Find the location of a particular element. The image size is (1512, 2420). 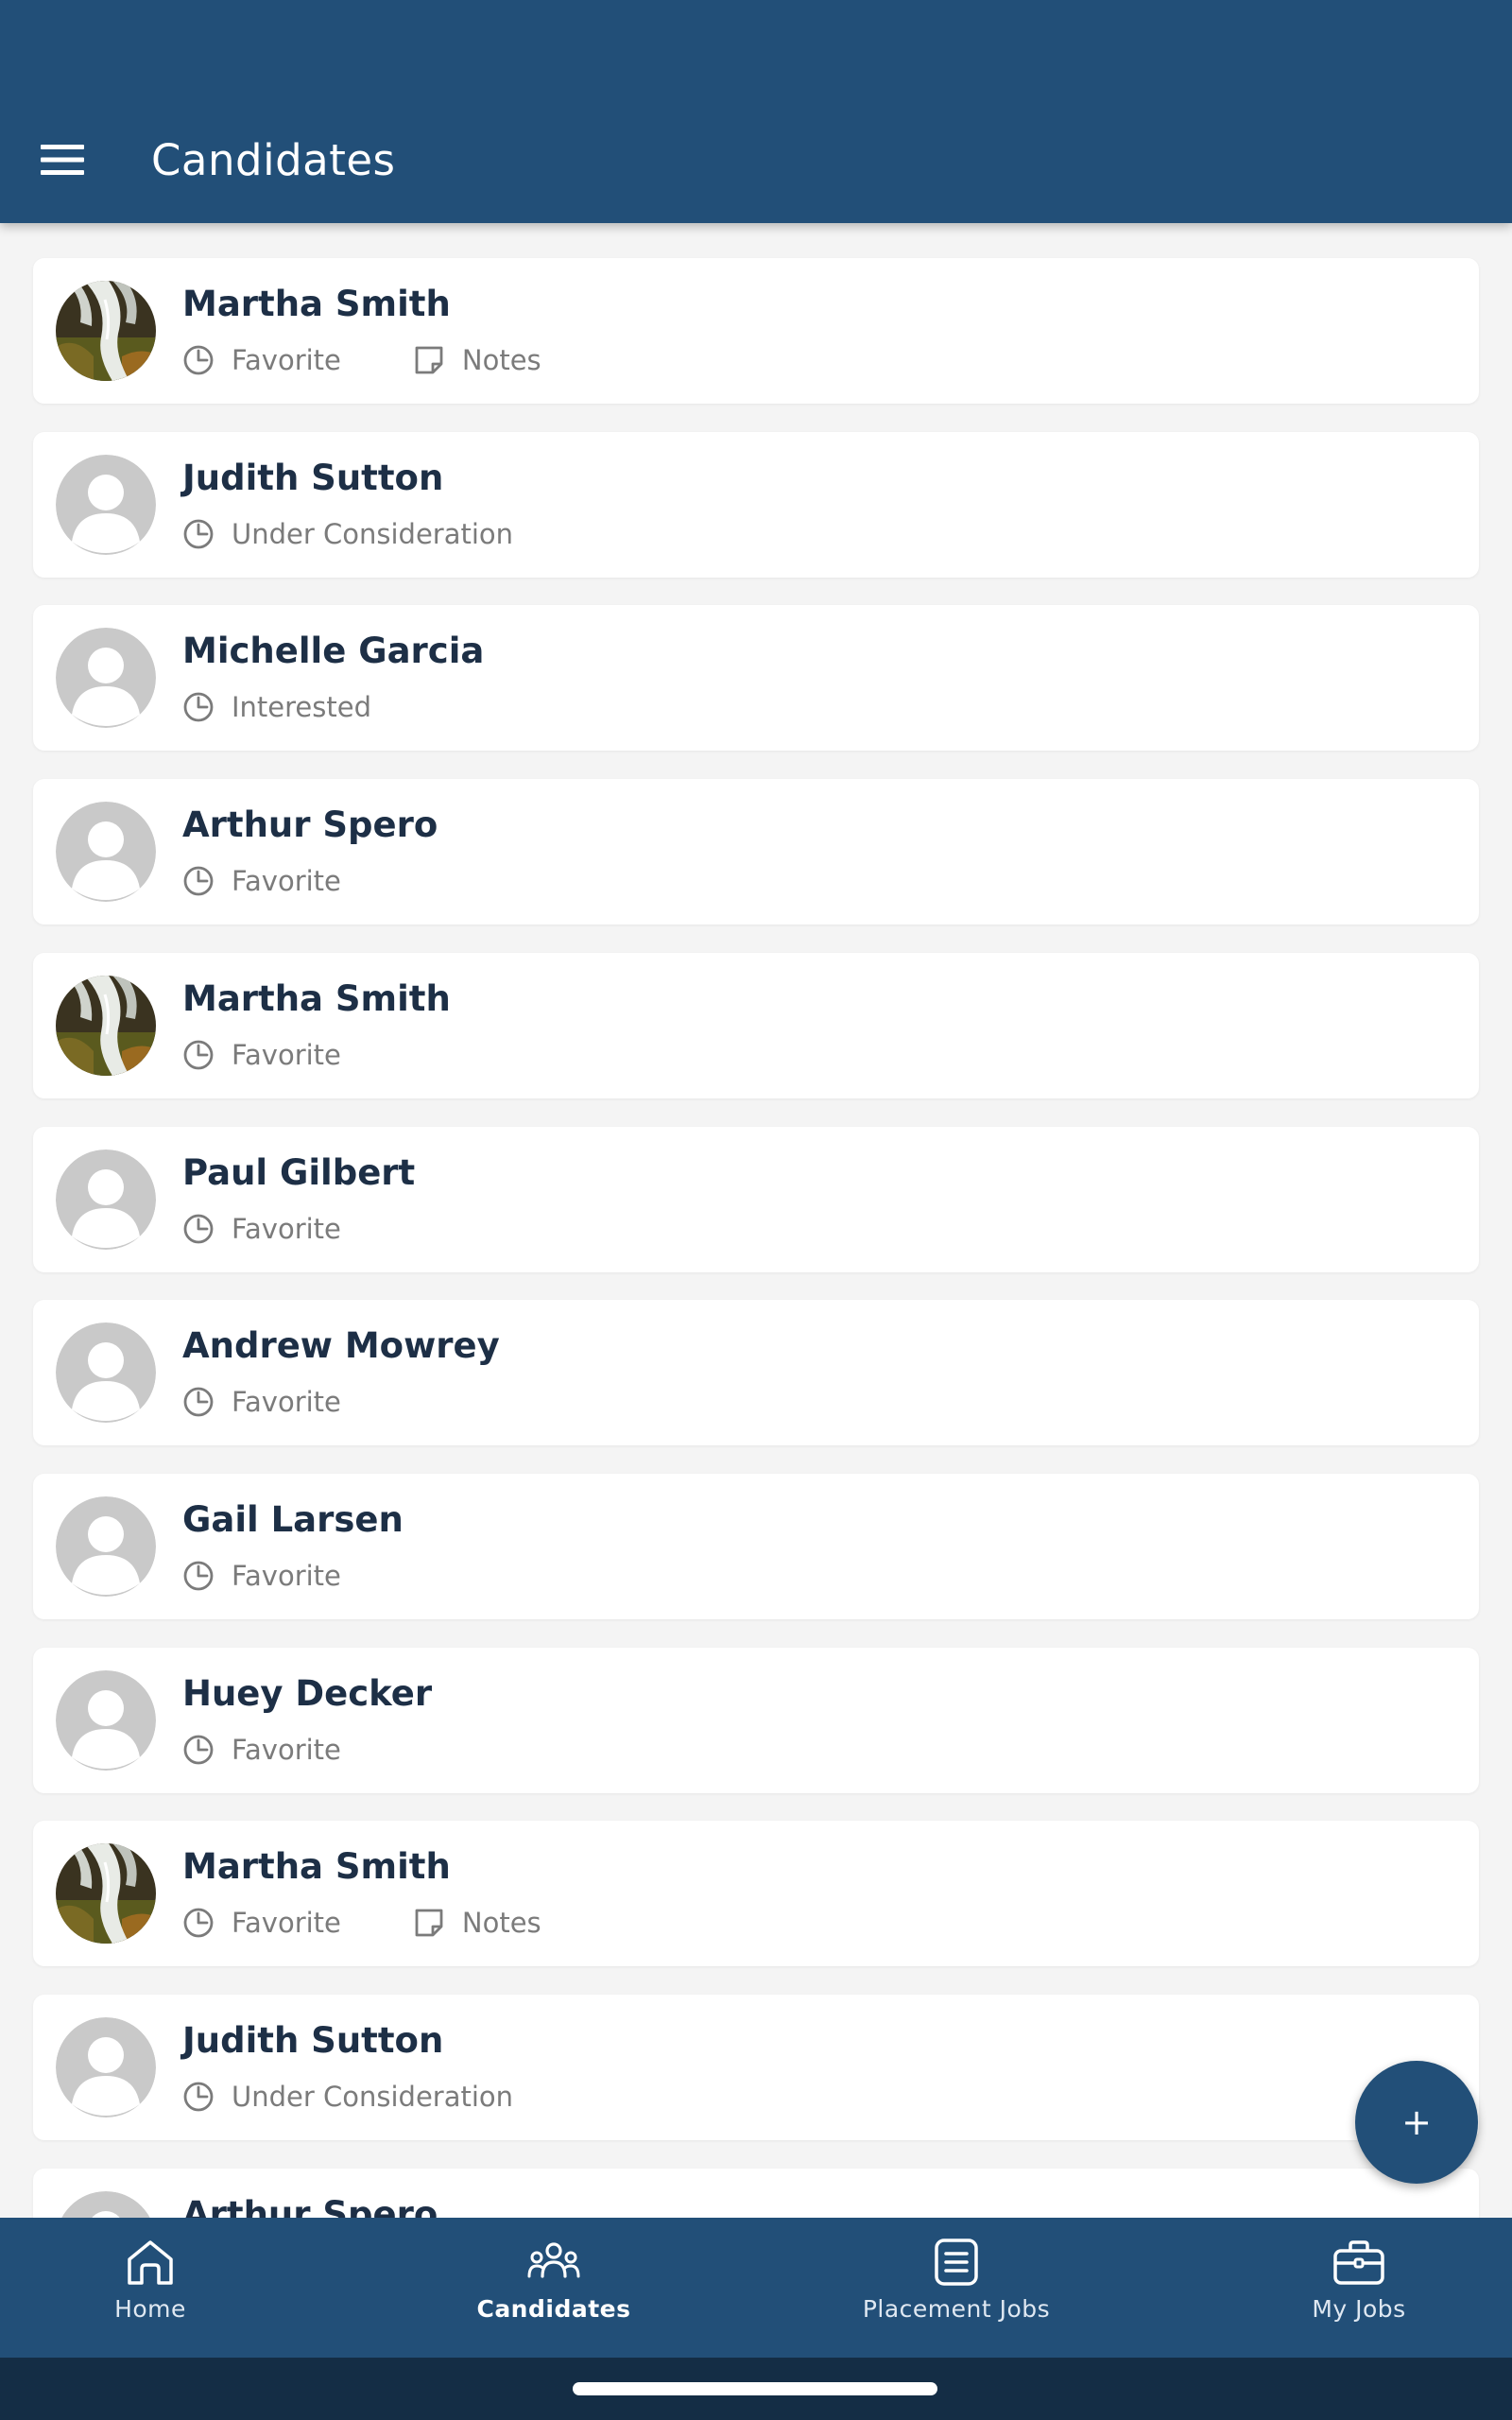

plus-icon: + is located at coordinates (1416, 2122).